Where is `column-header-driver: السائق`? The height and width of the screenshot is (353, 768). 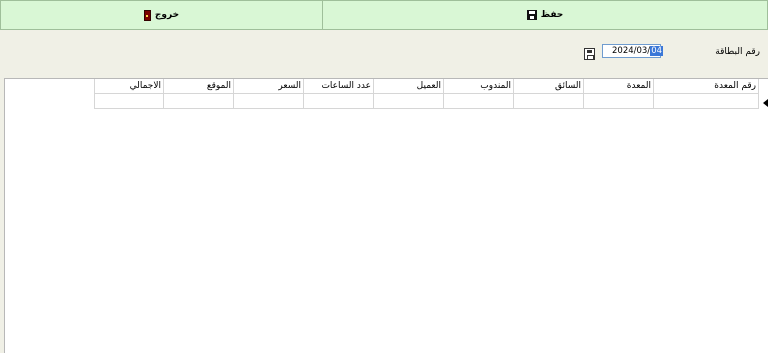 column-header-driver: السائق is located at coordinates (549, 86).